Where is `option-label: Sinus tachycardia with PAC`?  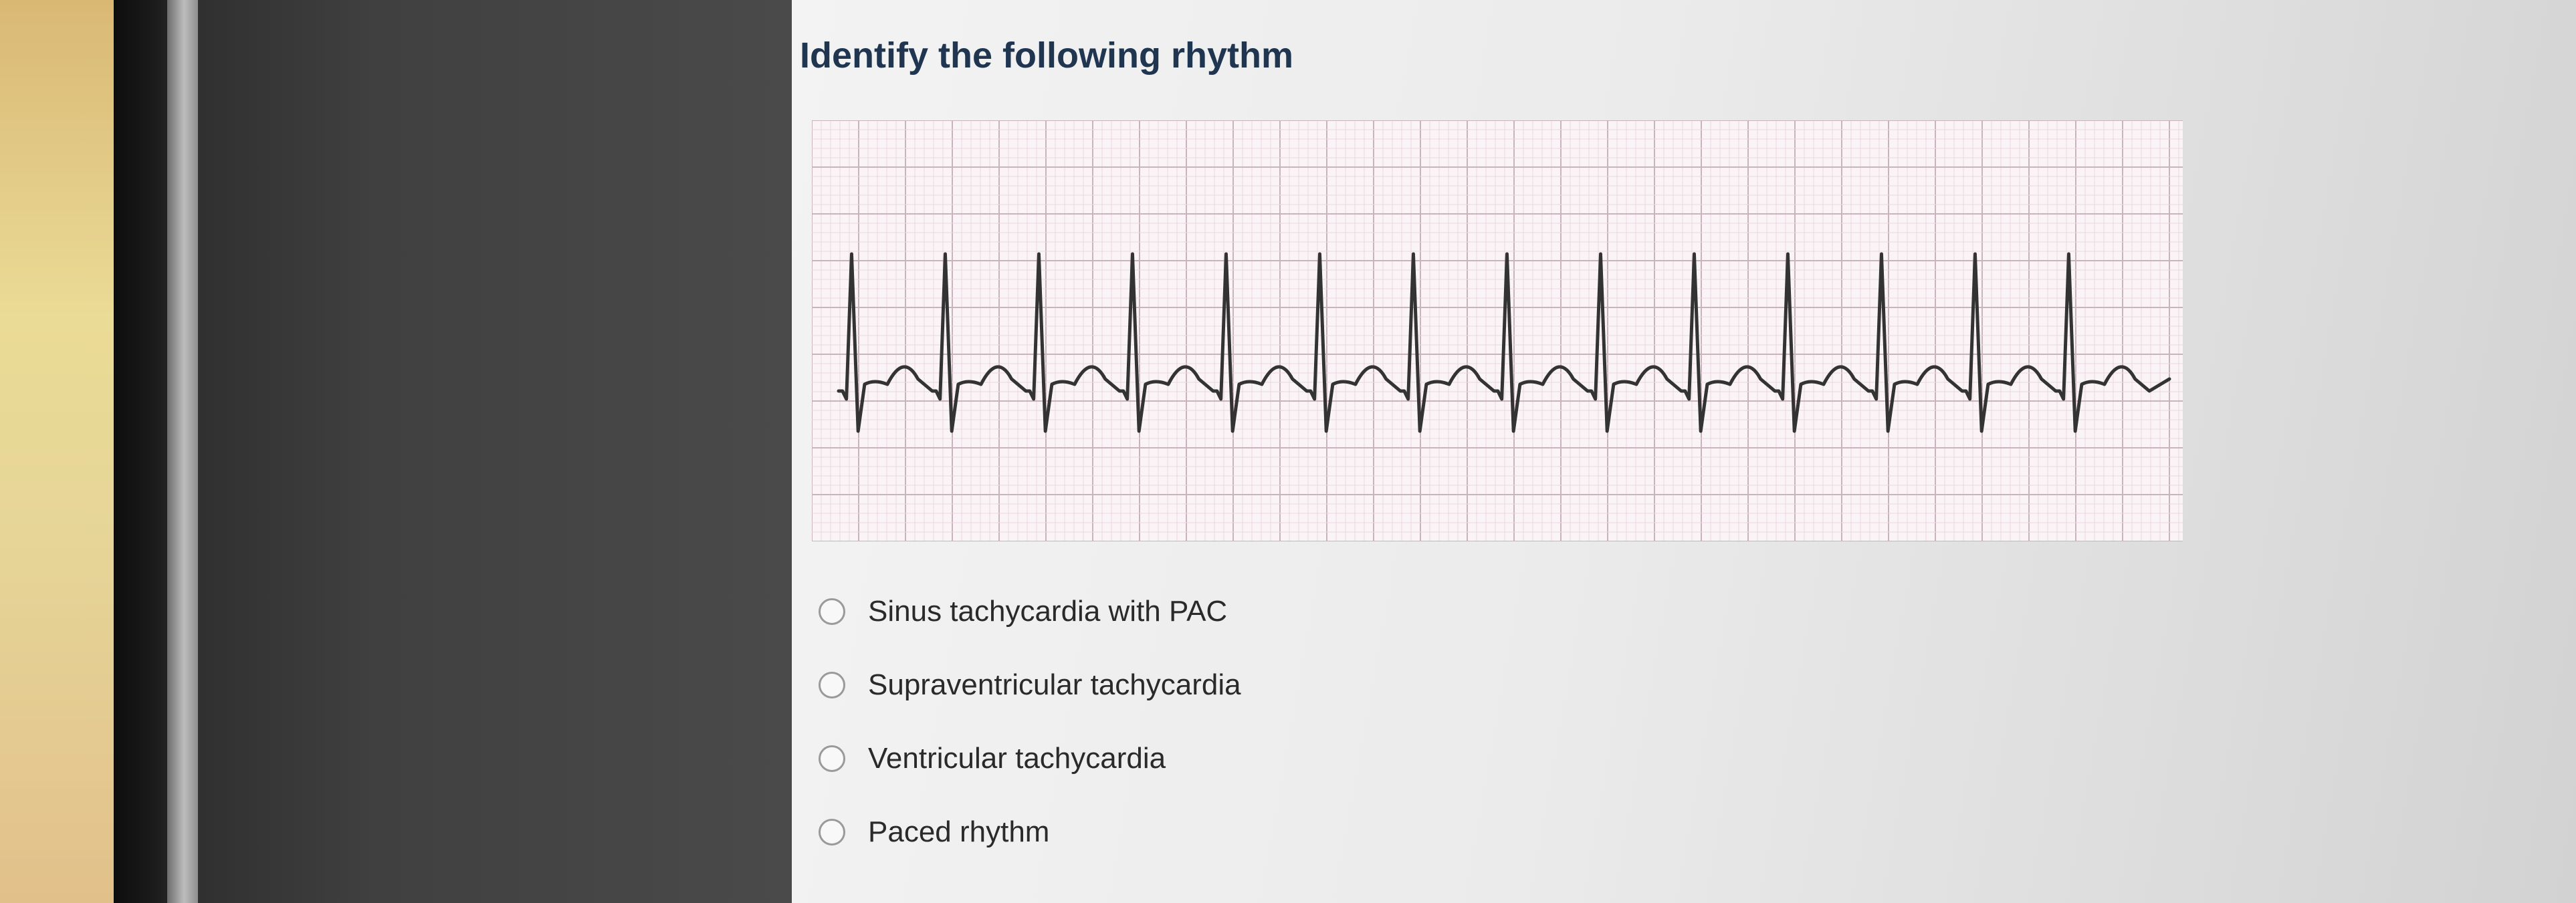
option-label: Sinus tachycardia with PAC is located at coordinates (1048, 612).